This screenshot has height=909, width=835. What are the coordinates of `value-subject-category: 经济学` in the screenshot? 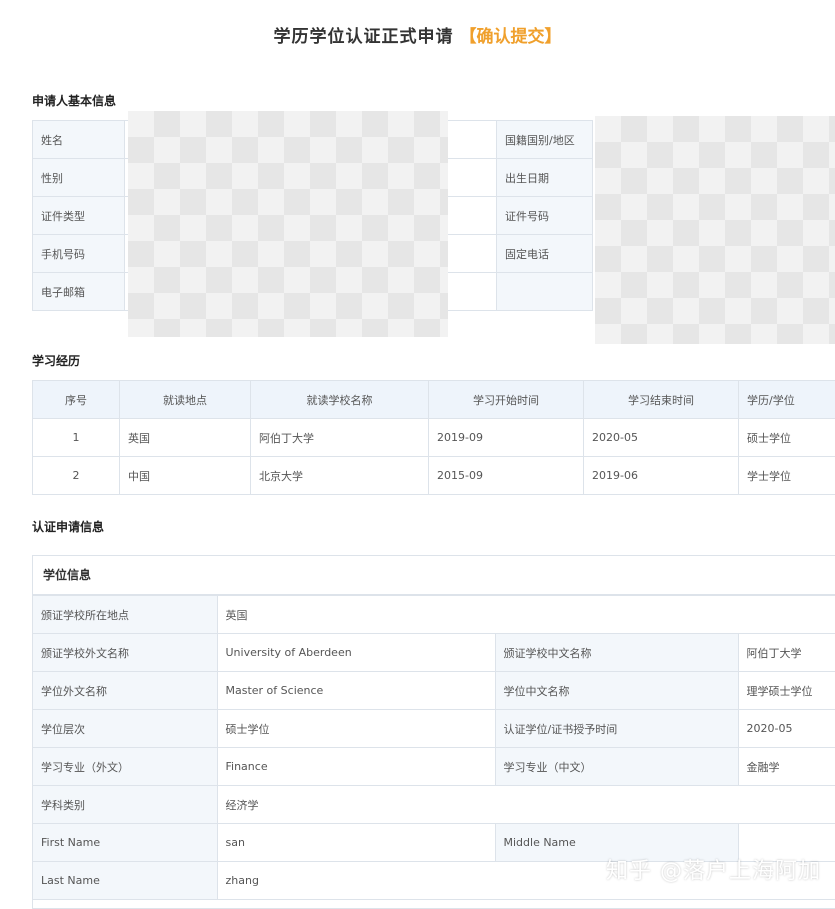 It's located at (526, 805).